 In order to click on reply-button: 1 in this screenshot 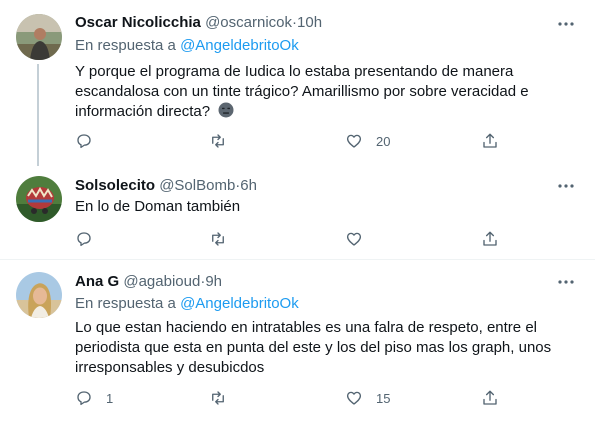, I will do `click(94, 398)`.